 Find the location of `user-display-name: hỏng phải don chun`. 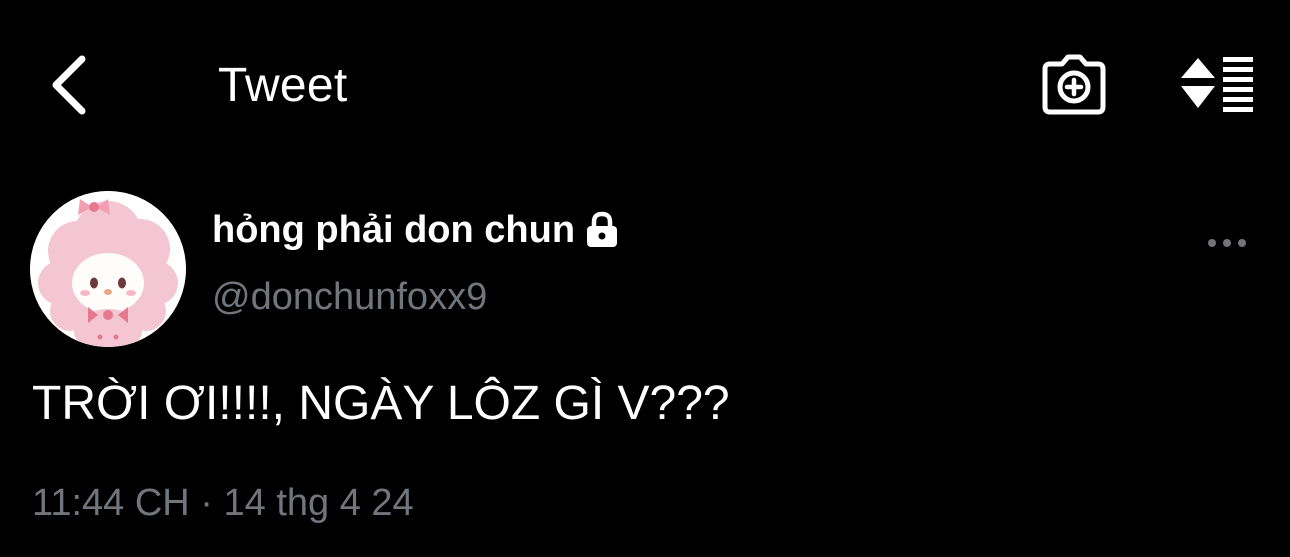

user-display-name: hỏng phải don chun is located at coordinates (416, 230).